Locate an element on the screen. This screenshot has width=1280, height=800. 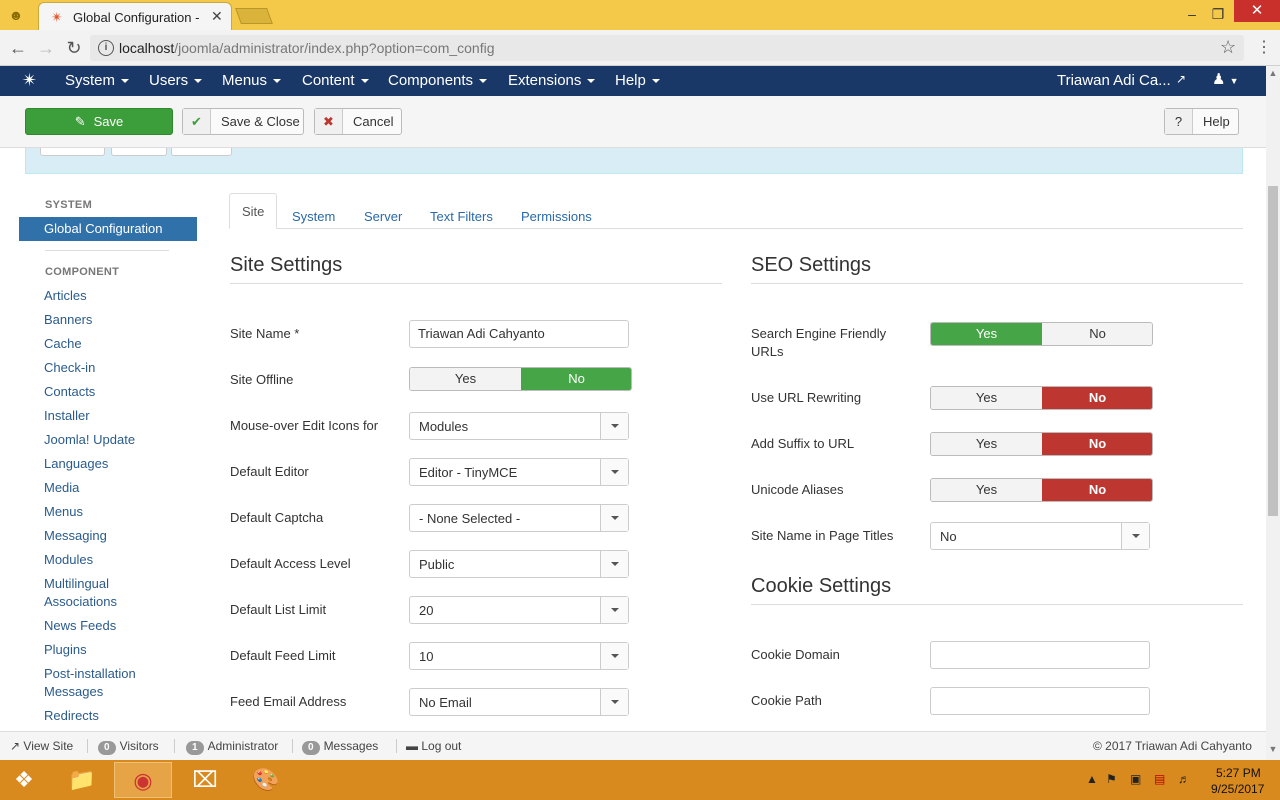
tab-permissions: Permissions is located at coordinates (556, 214).